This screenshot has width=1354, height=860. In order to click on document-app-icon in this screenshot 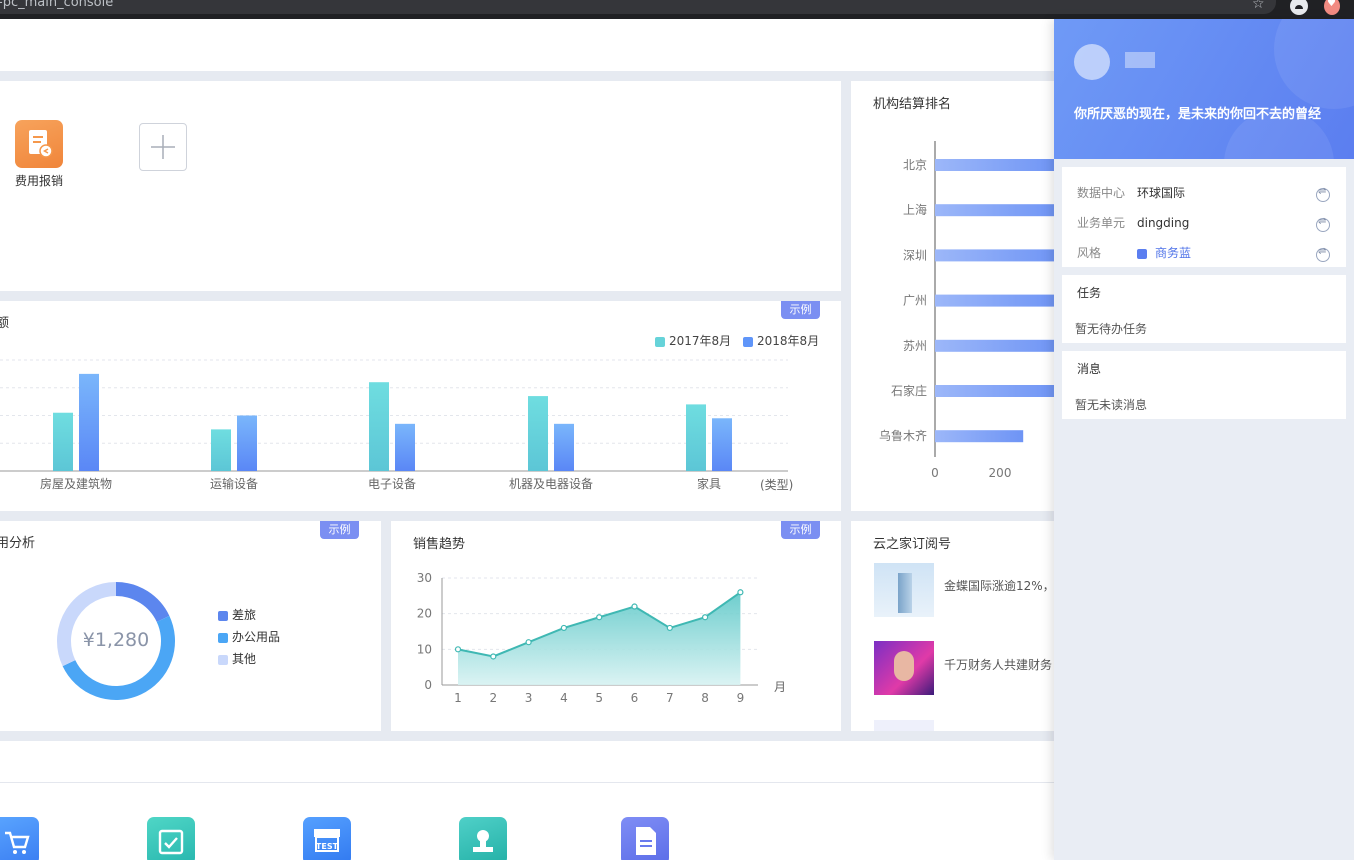, I will do `click(645, 838)`.